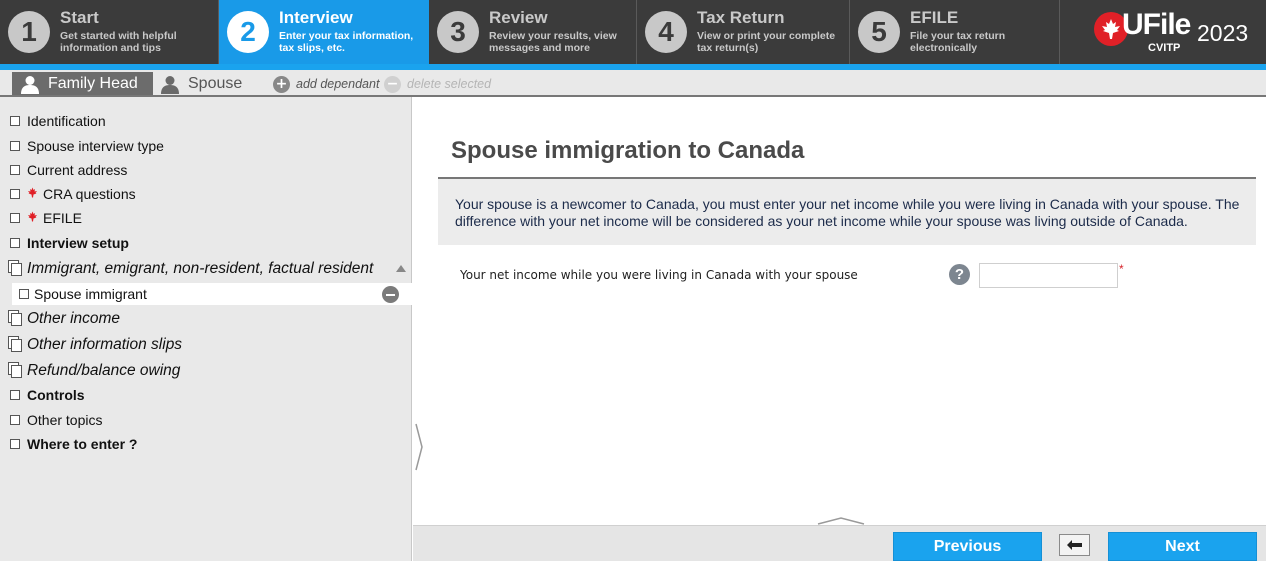  What do you see at coordinates (281, 84) in the screenshot?
I see `plus-icon: +` at bounding box center [281, 84].